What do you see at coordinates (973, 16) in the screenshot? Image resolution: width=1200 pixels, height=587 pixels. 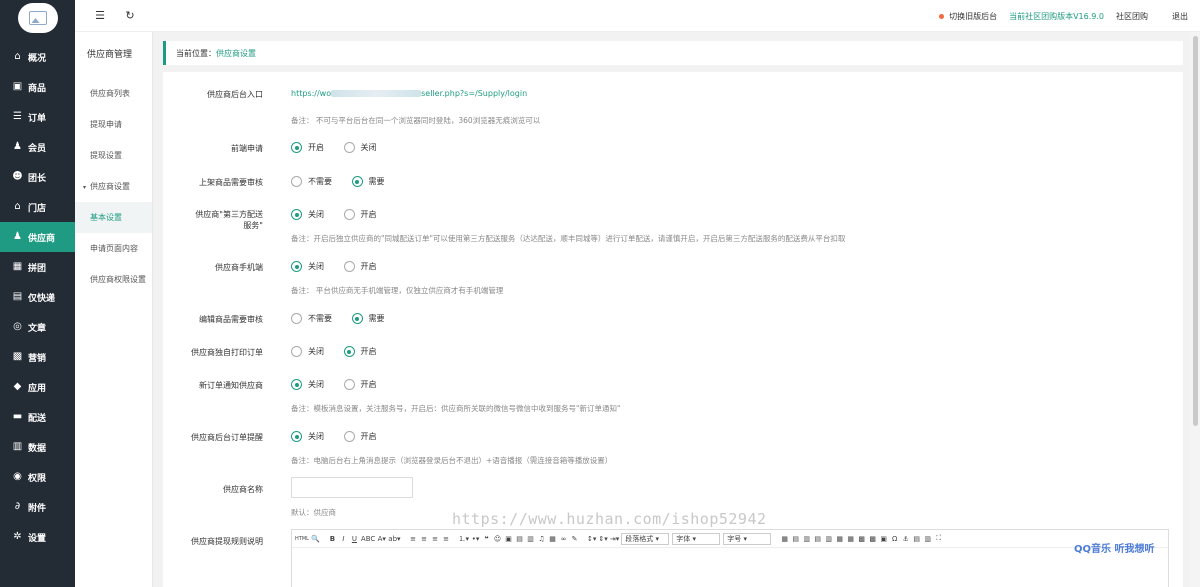 I see `switch-old-backend-link: 切换旧版后台` at bounding box center [973, 16].